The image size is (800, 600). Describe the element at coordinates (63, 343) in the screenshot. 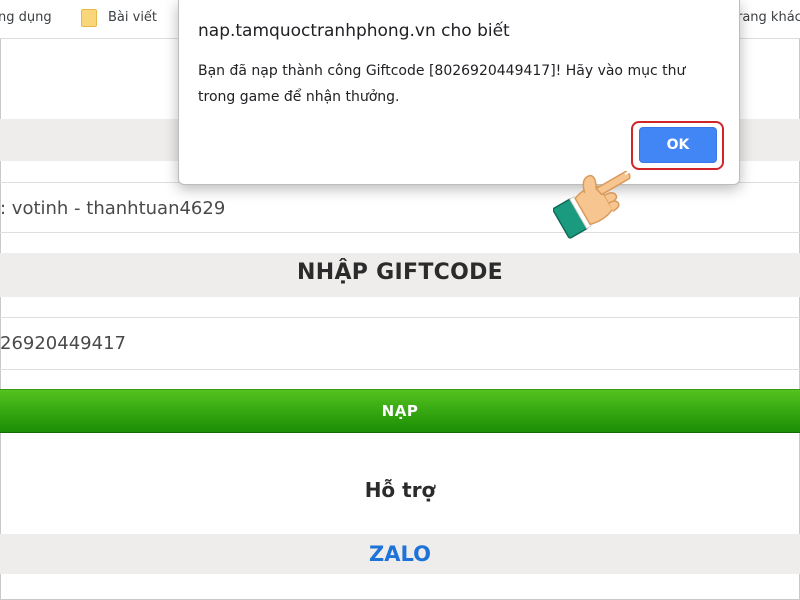

I see `giftcode-input: 26920449417` at that location.